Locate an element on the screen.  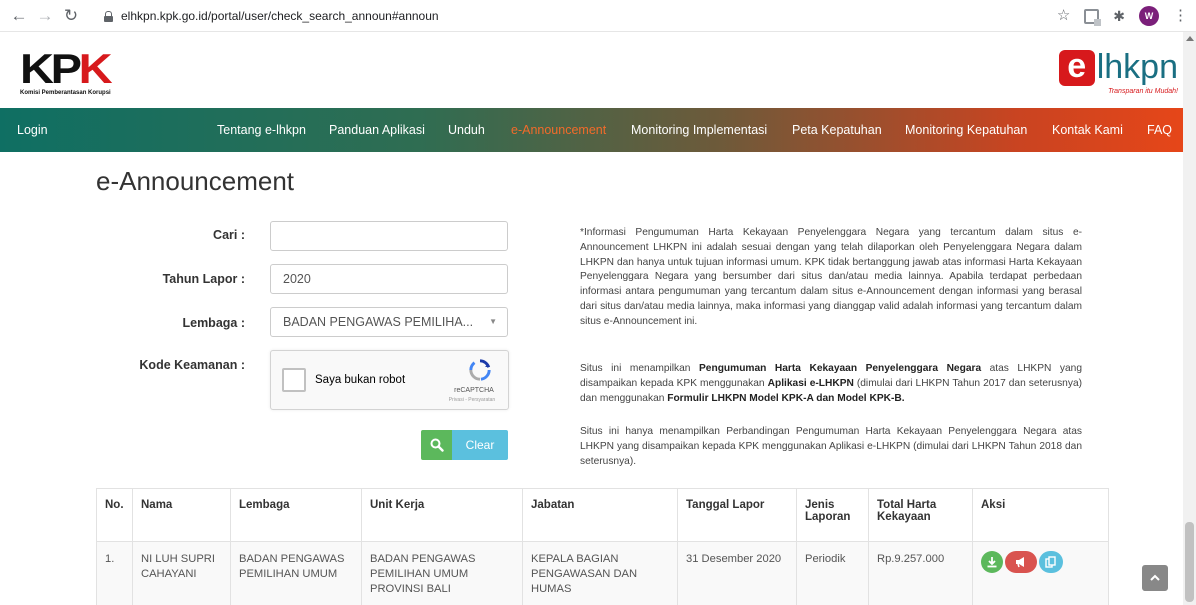
nav-e-announcement: e-Announcement is located at coordinates (558, 130).